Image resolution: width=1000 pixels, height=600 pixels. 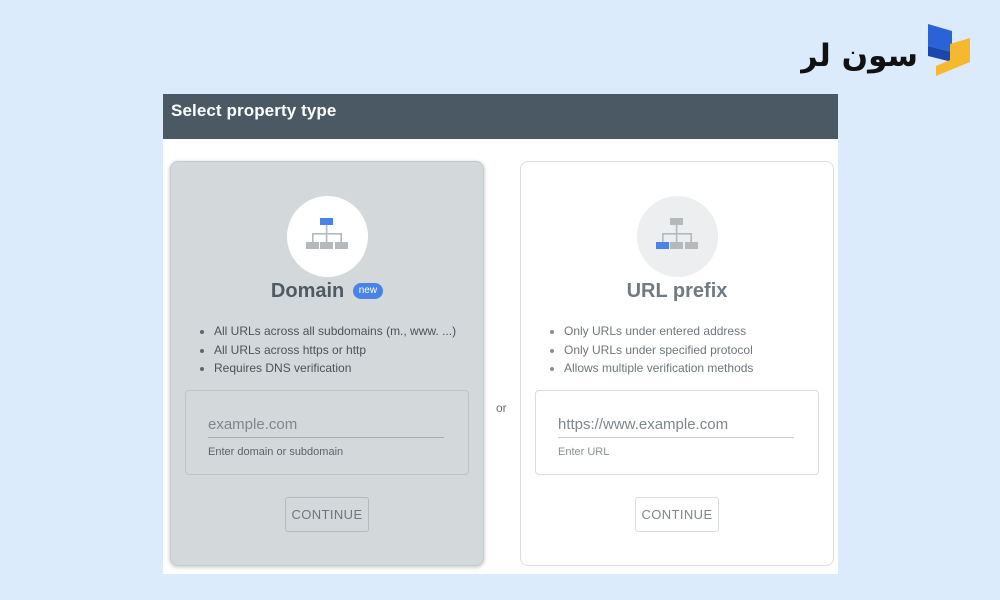 What do you see at coordinates (651, 368) in the screenshot?
I see `feature-item: Allows multiple verification methods` at bounding box center [651, 368].